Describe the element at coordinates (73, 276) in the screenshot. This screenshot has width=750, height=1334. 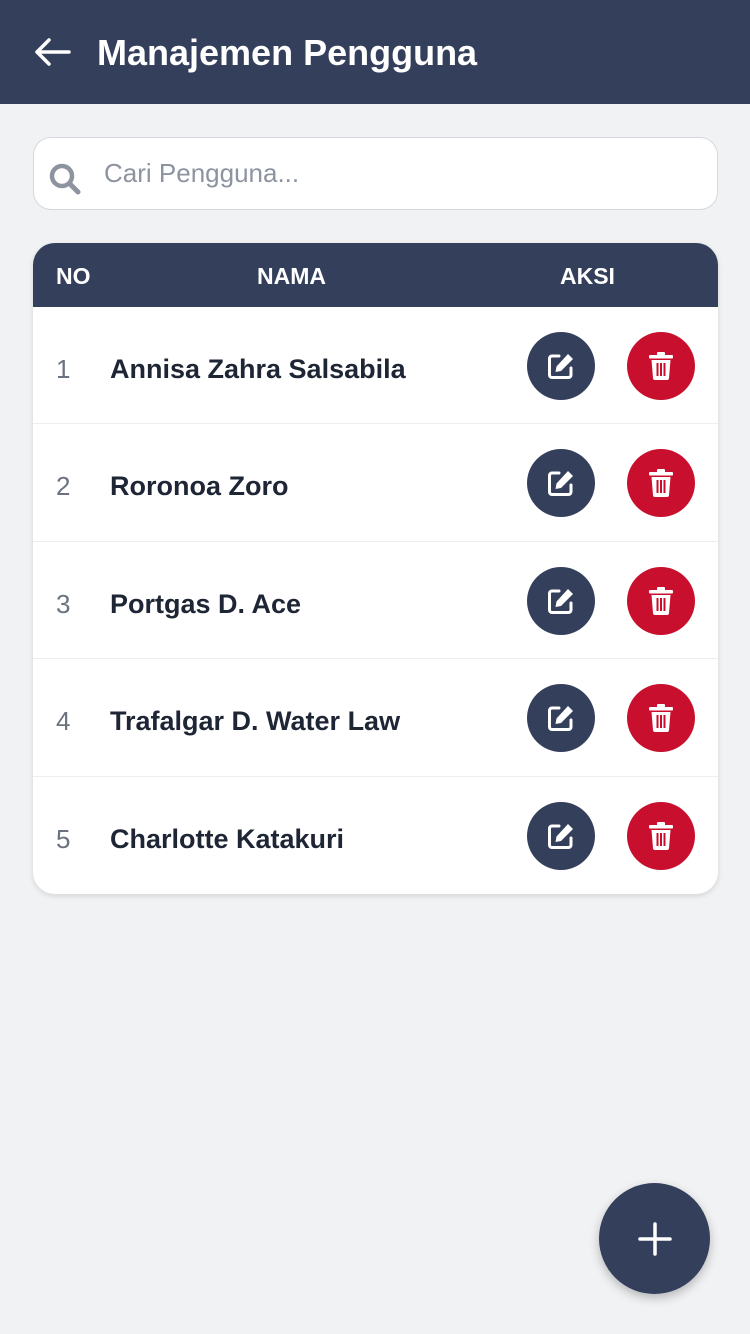
I see `column-header-no: NO` at that location.